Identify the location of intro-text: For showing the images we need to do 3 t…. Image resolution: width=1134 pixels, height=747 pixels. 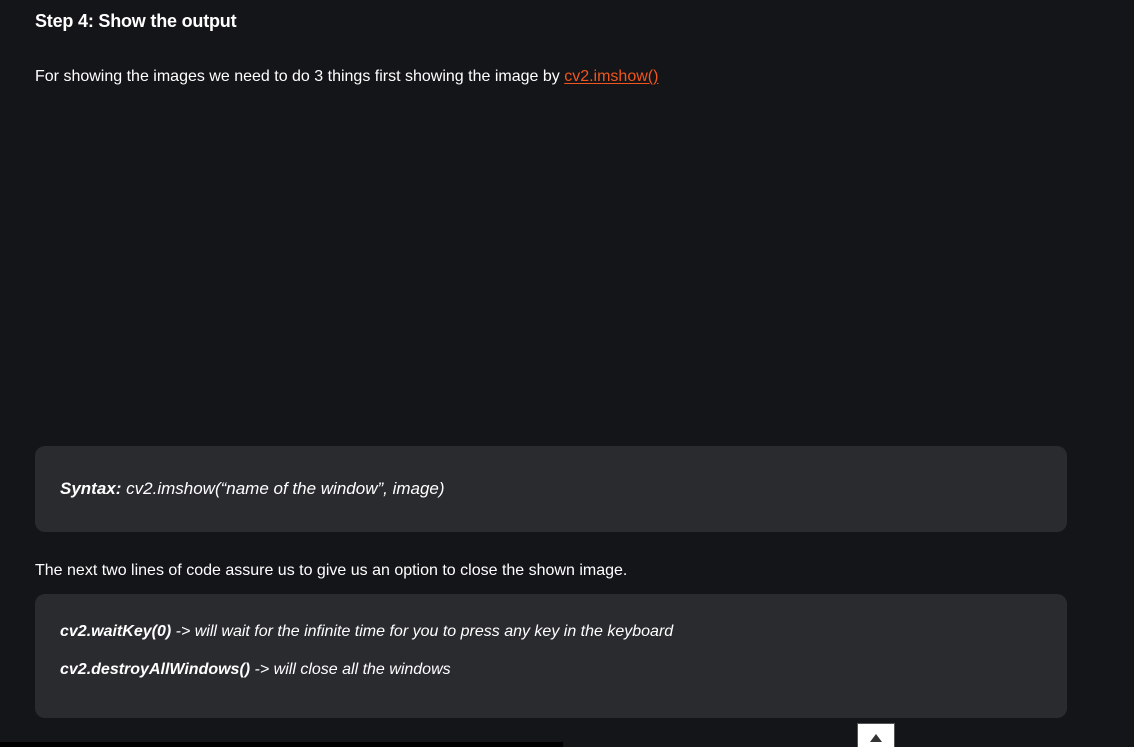
(300, 76).